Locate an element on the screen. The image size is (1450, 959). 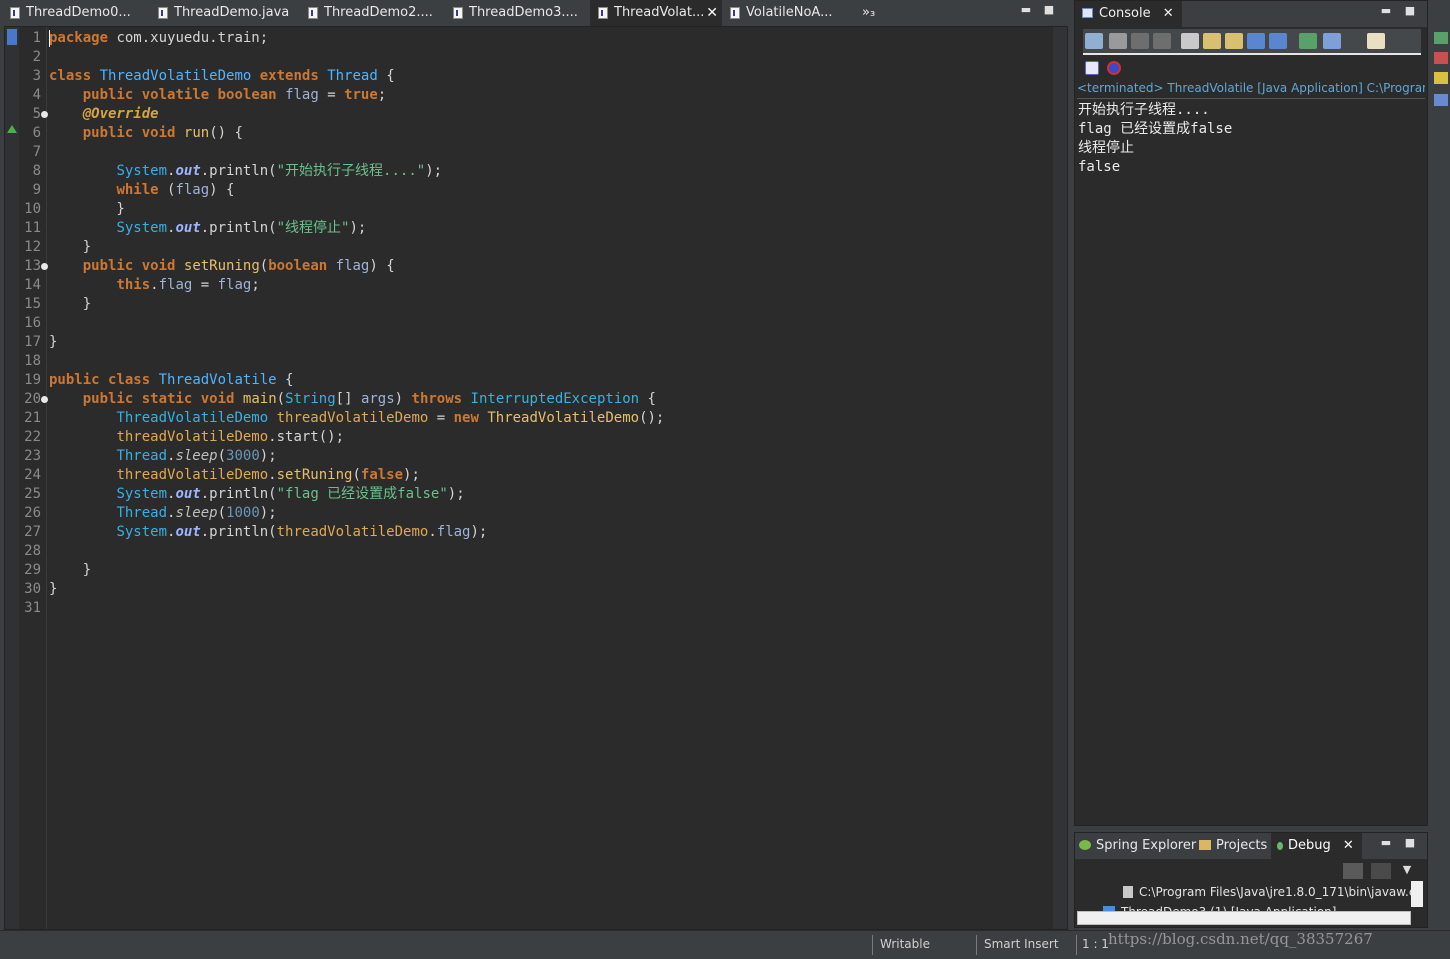
code-token: "线程停止" is located at coordinates (313, 228).